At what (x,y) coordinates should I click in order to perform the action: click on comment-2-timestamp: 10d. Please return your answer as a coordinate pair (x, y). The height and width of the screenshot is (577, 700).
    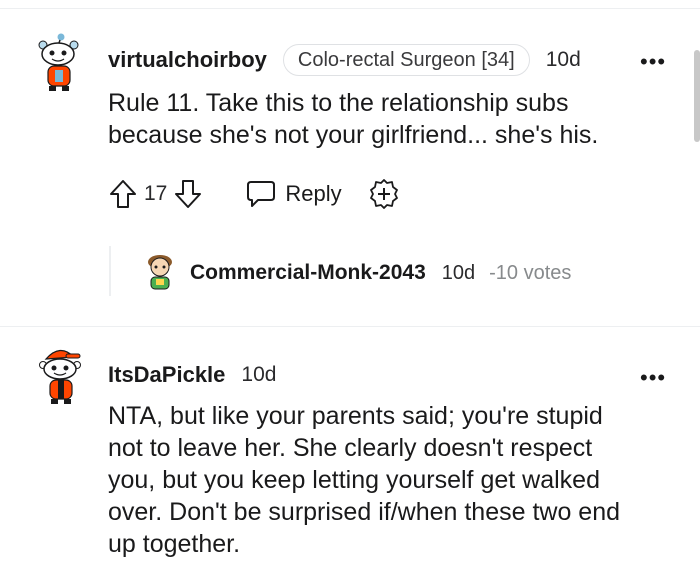
    Looking at the image, I should click on (259, 374).